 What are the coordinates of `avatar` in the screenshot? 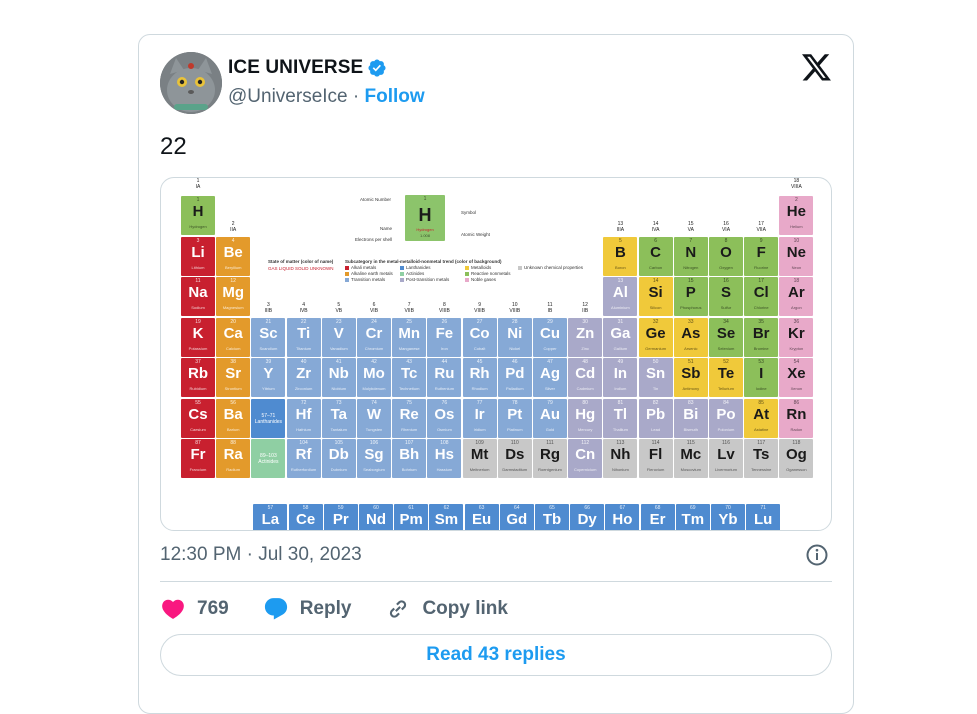 It's located at (191, 83).